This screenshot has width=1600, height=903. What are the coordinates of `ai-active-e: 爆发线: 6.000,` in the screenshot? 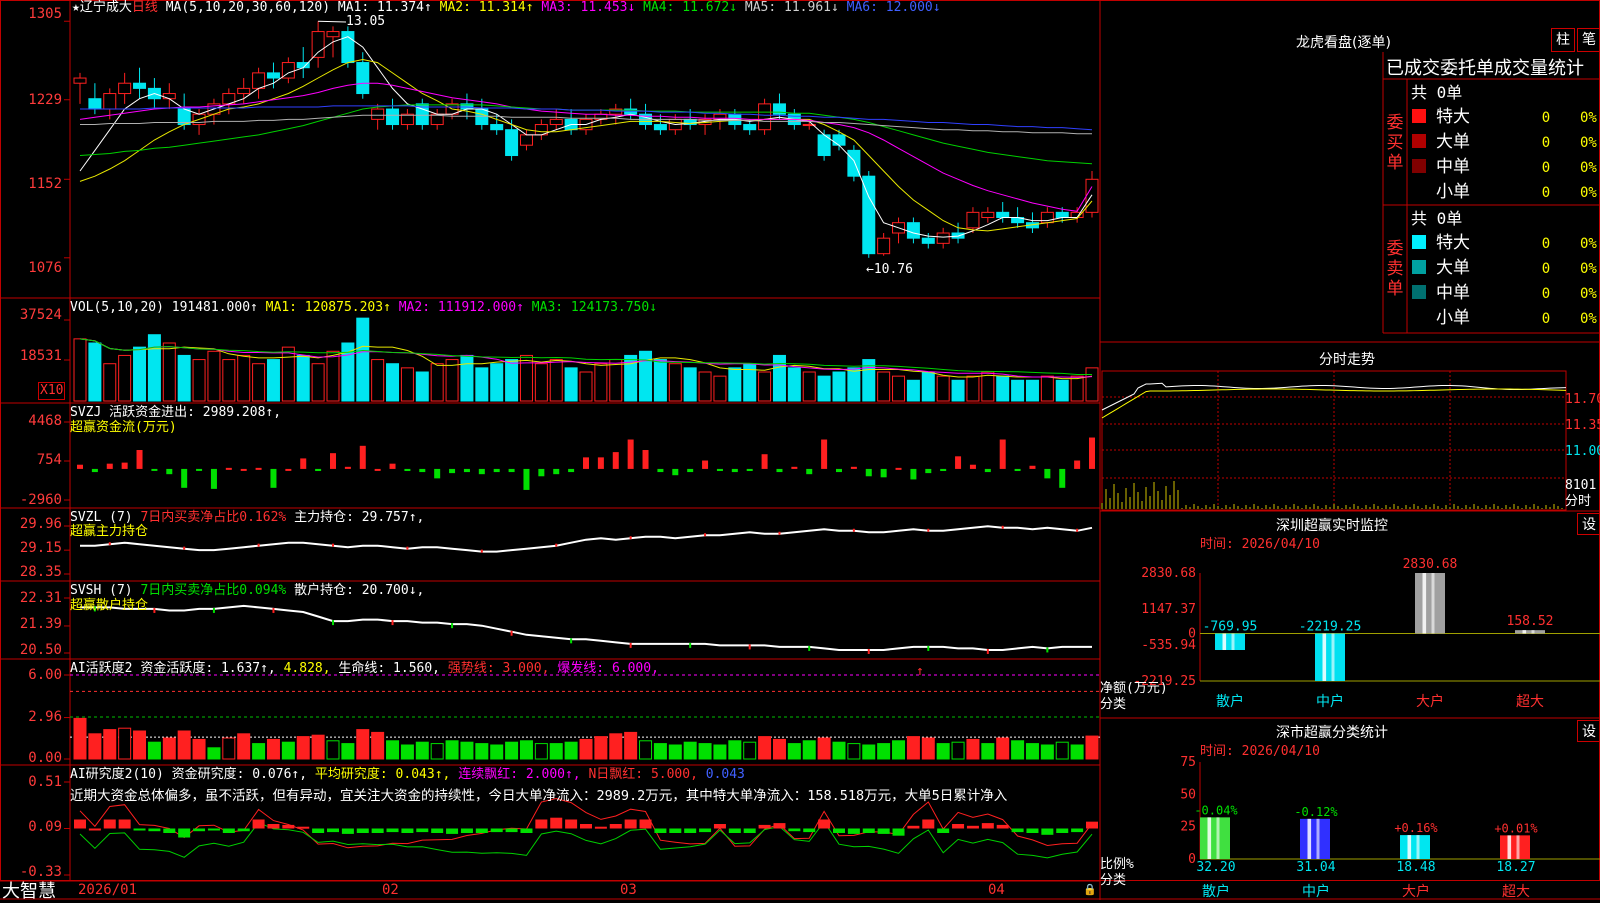 It's located at (608, 668).